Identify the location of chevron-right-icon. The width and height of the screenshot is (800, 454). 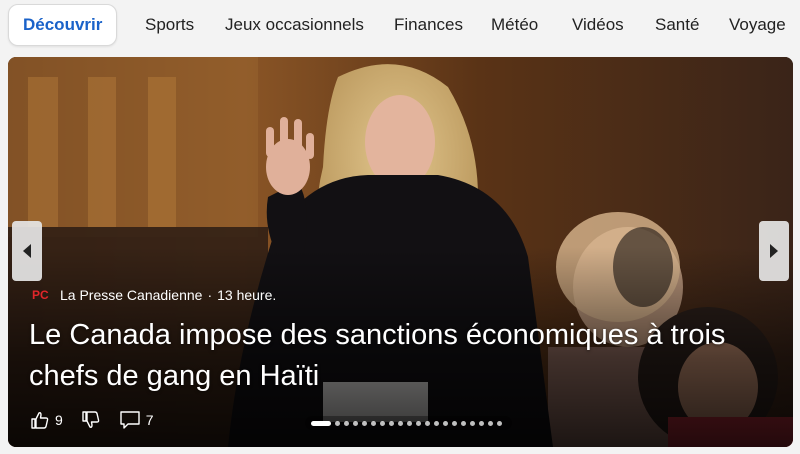
(774, 251).